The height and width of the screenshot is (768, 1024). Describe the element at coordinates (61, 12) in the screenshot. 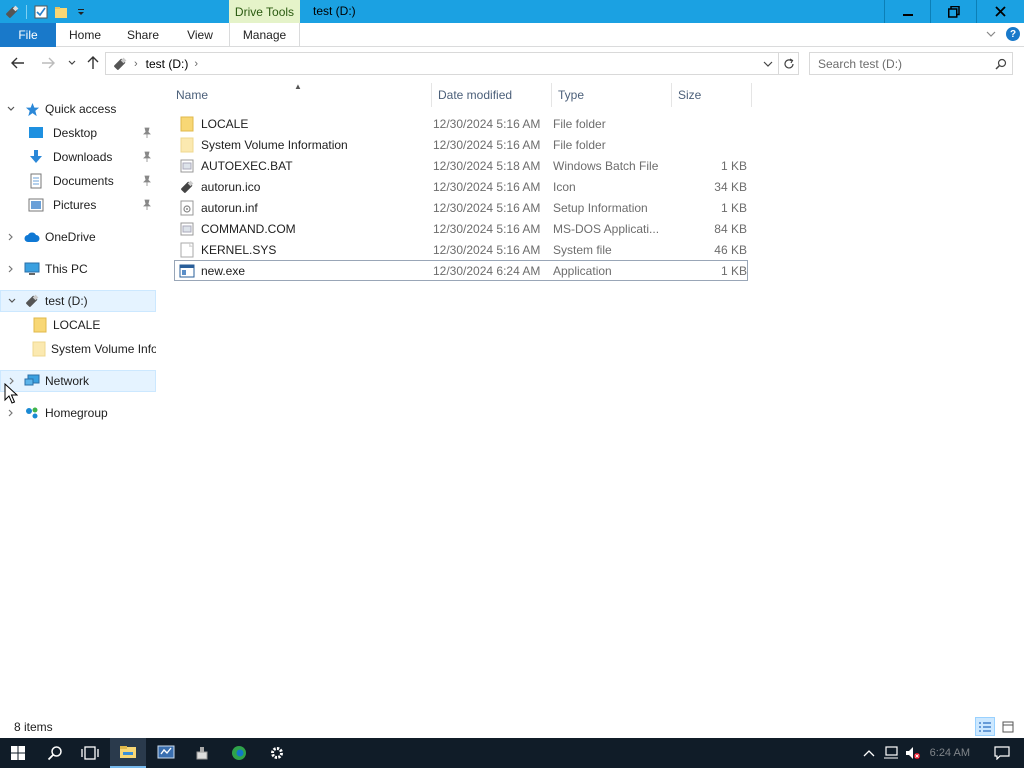

I see `new-folder-icon` at that location.